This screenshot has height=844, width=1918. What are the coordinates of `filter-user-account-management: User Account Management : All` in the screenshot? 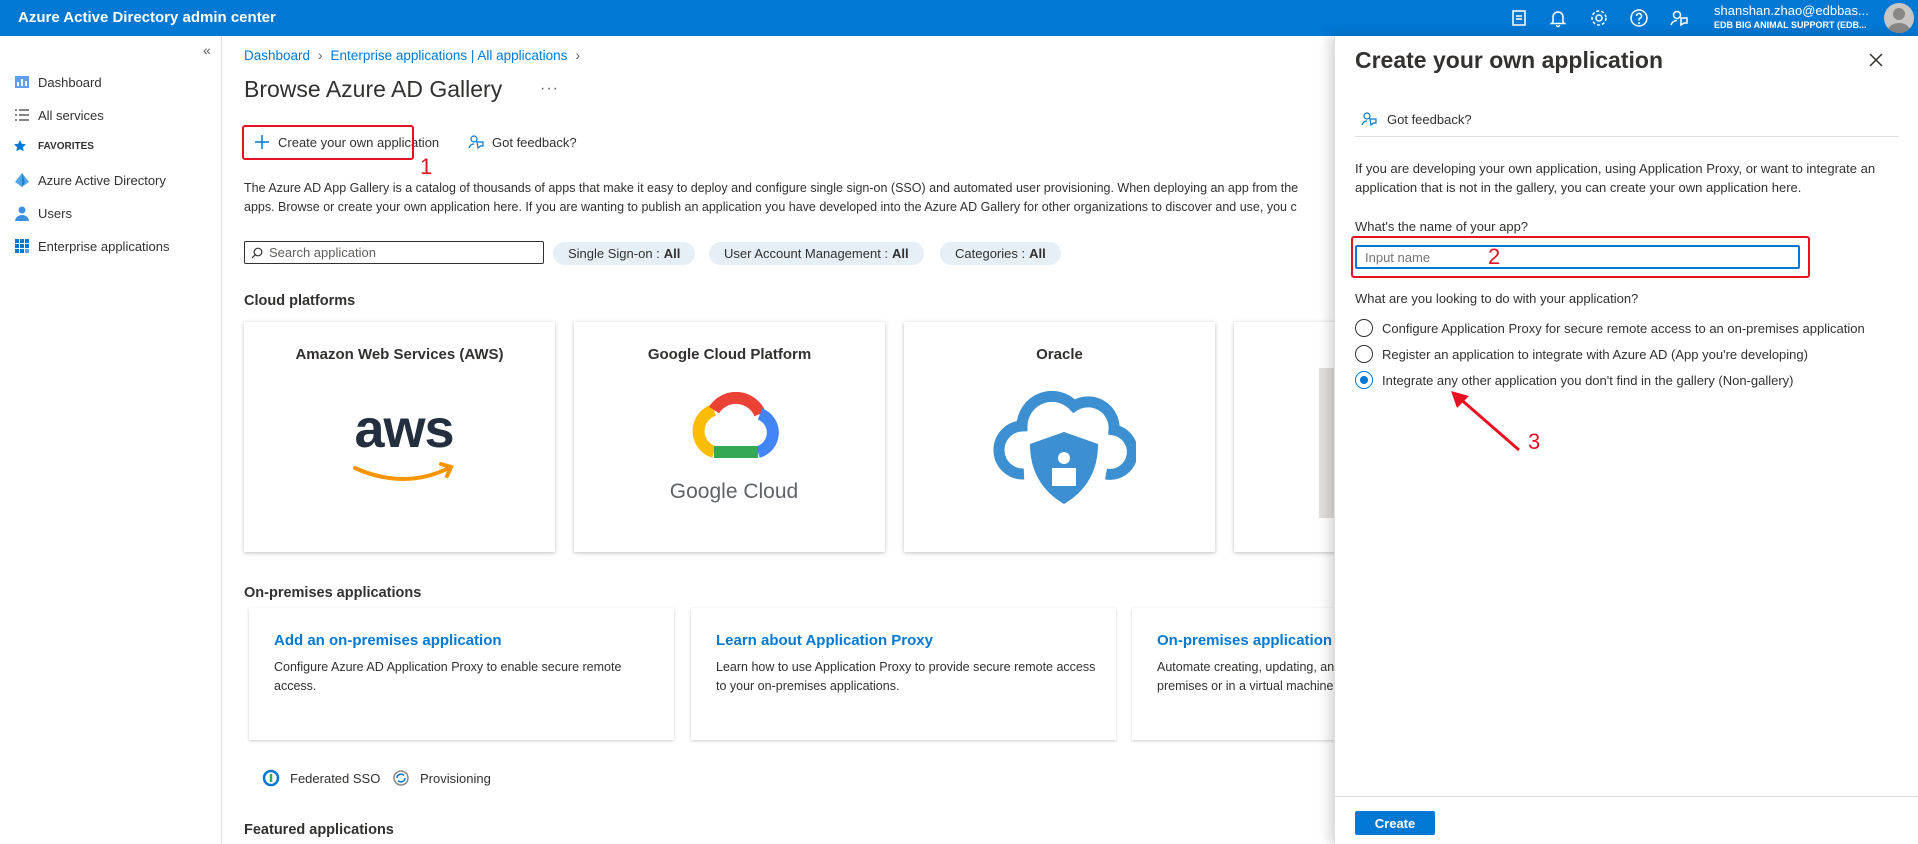 It's located at (816, 253).